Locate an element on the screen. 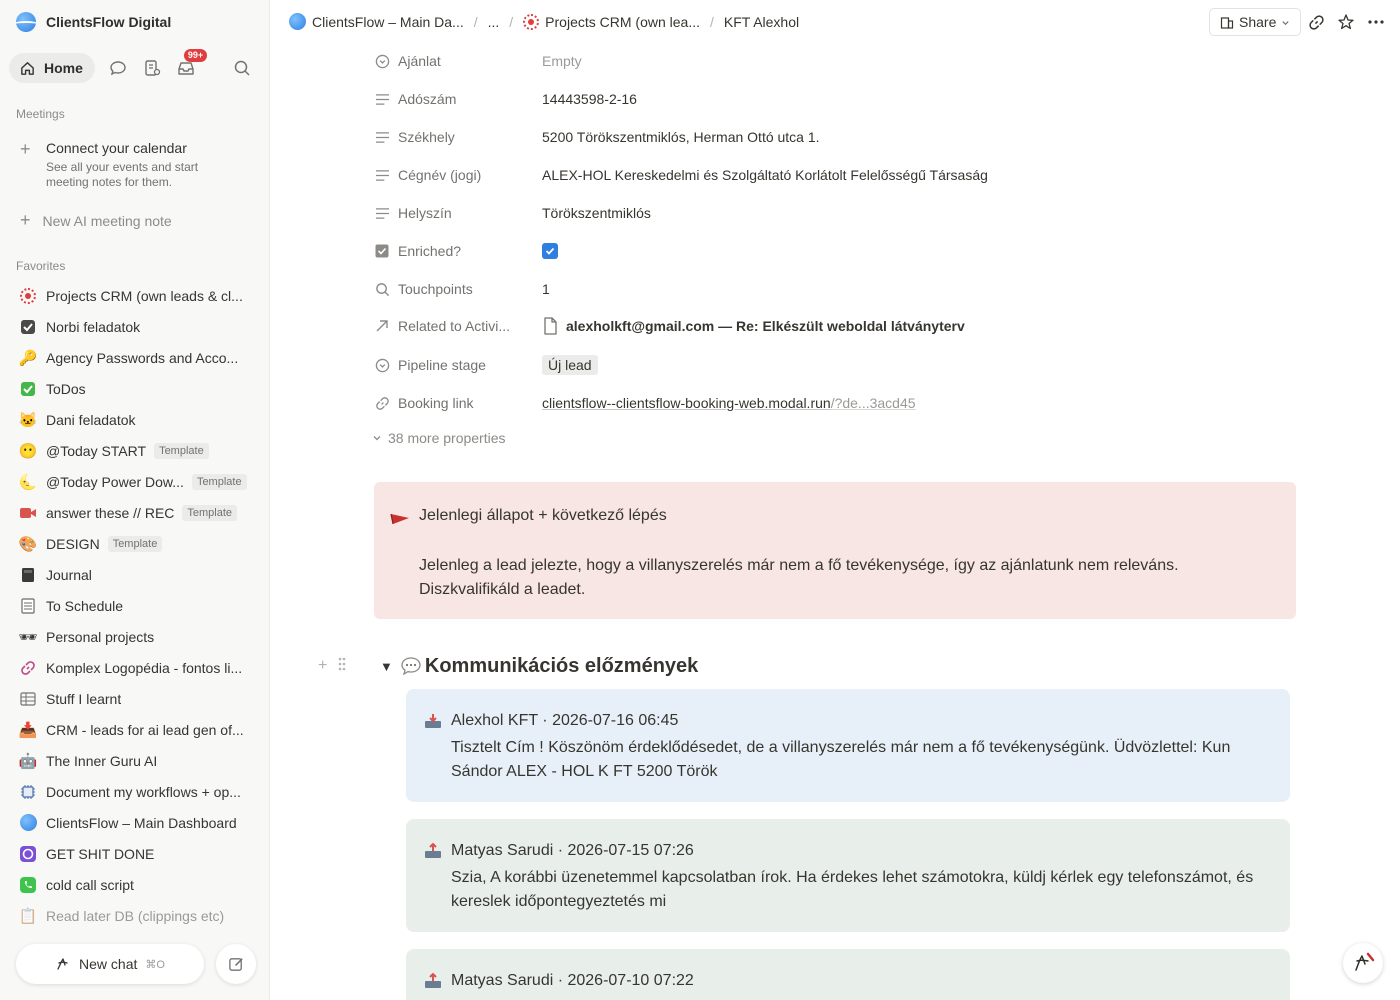  favorite-item: Journal is located at coordinates (135, 574).